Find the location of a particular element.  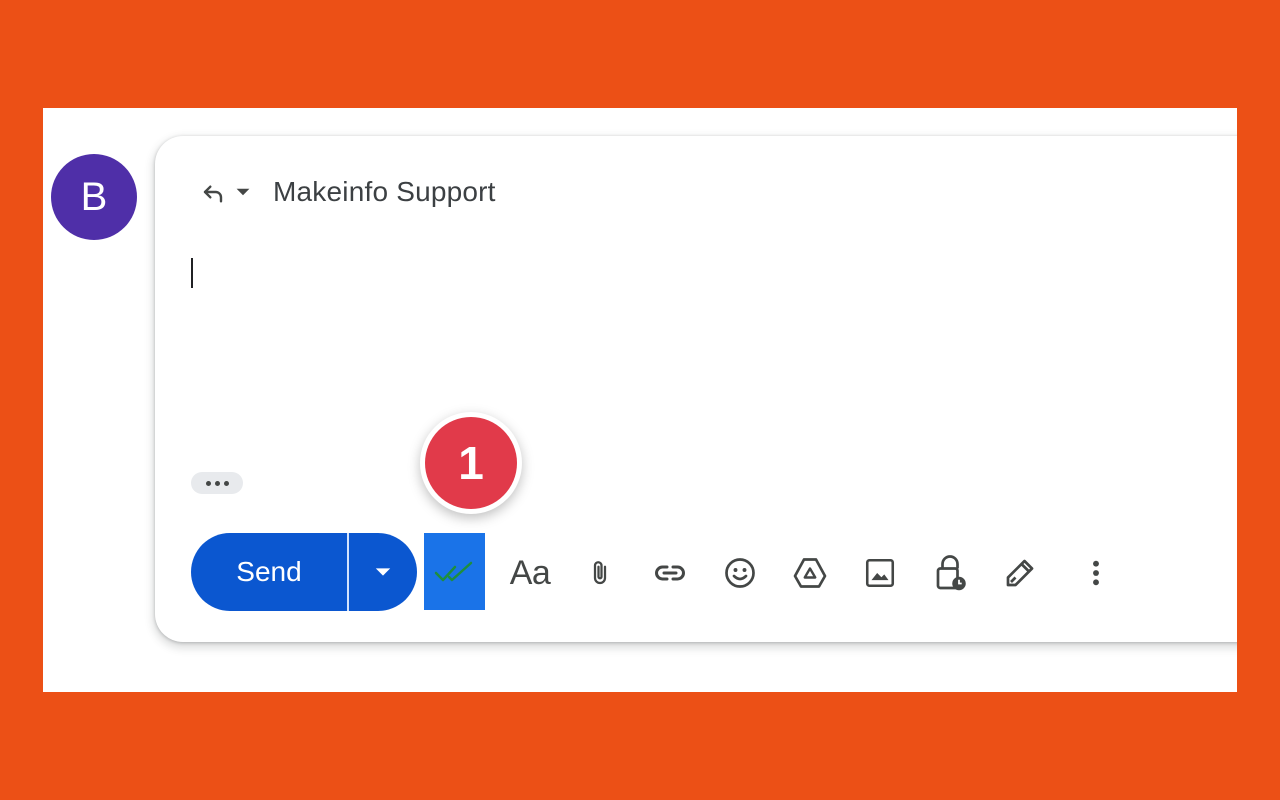

reply-header: Makeinfo Support is located at coordinates (345, 192).